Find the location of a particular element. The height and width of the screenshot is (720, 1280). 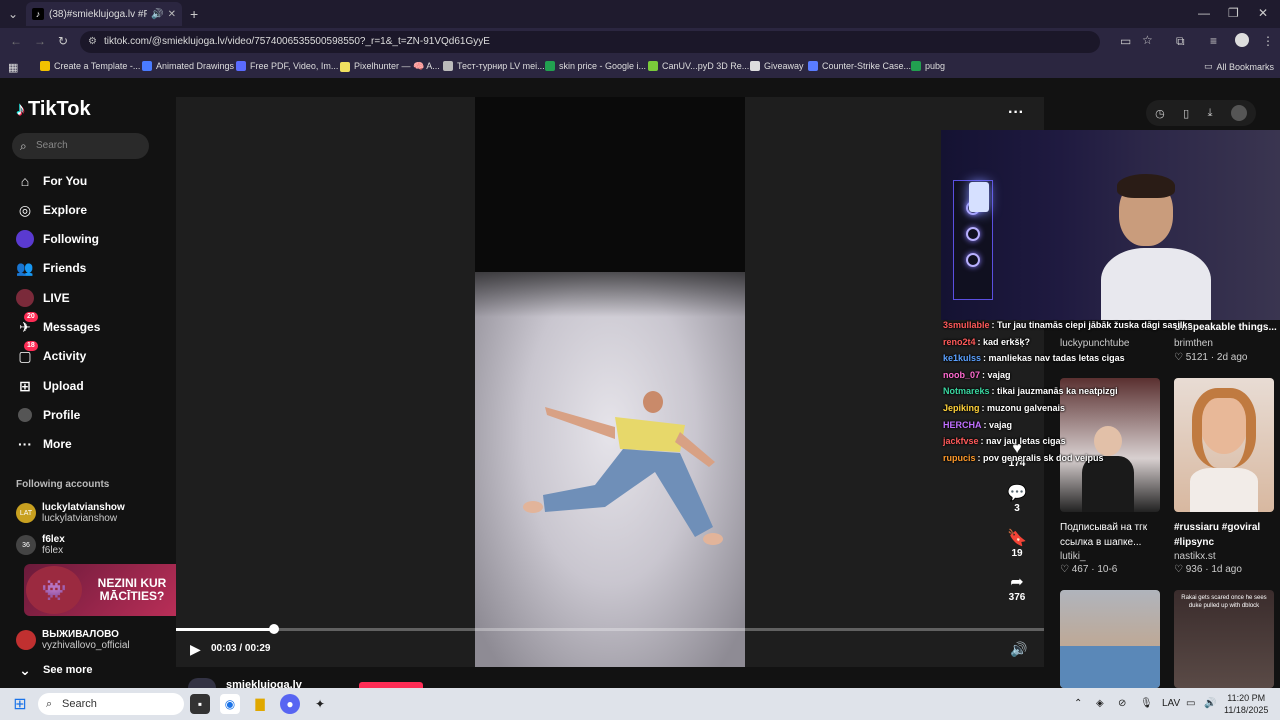

download-icon: ⤓ is located at coordinates (1210, 113).